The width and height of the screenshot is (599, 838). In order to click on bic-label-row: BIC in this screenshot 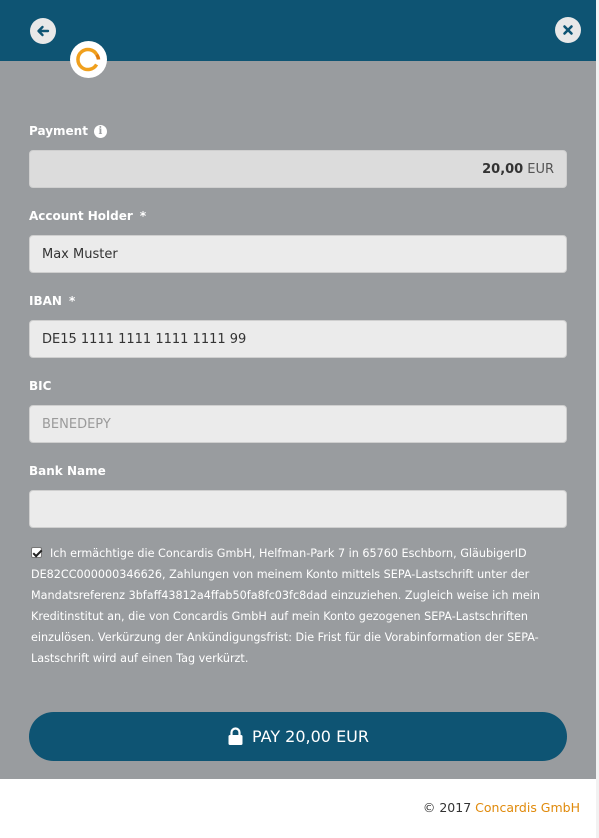, I will do `click(40, 386)`.